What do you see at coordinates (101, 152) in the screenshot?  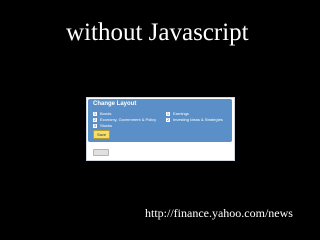 I see `secondary-button` at bounding box center [101, 152].